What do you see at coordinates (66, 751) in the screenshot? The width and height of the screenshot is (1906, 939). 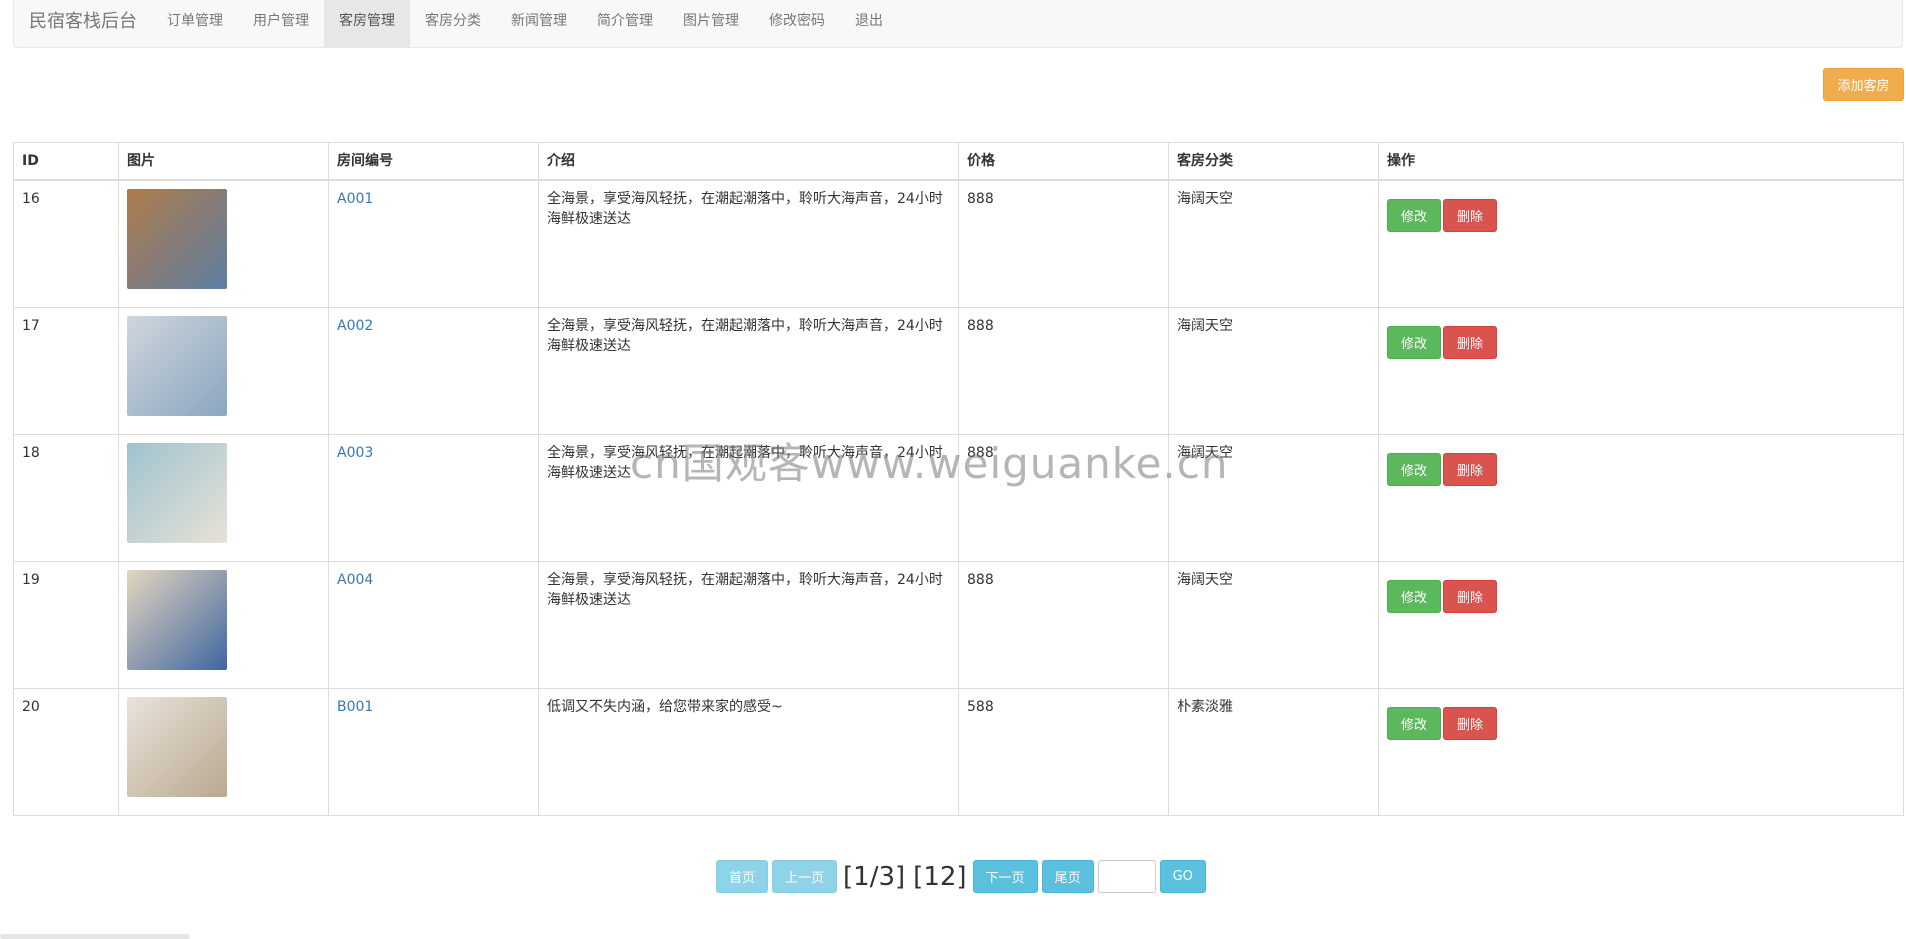 I see `cell-id: 20` at bounding box center [66, 751].